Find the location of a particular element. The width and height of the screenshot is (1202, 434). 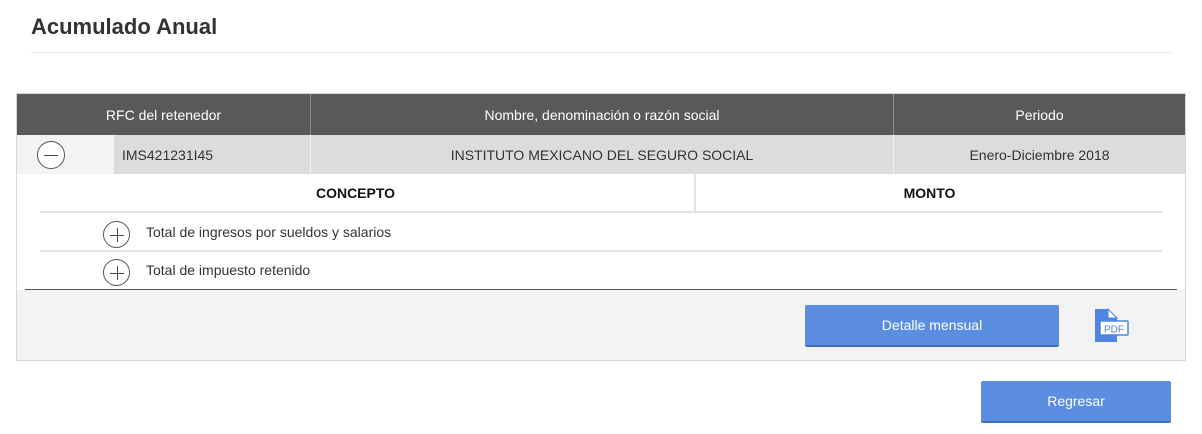

row-toggle-cell is located at coordinates (65, 154).